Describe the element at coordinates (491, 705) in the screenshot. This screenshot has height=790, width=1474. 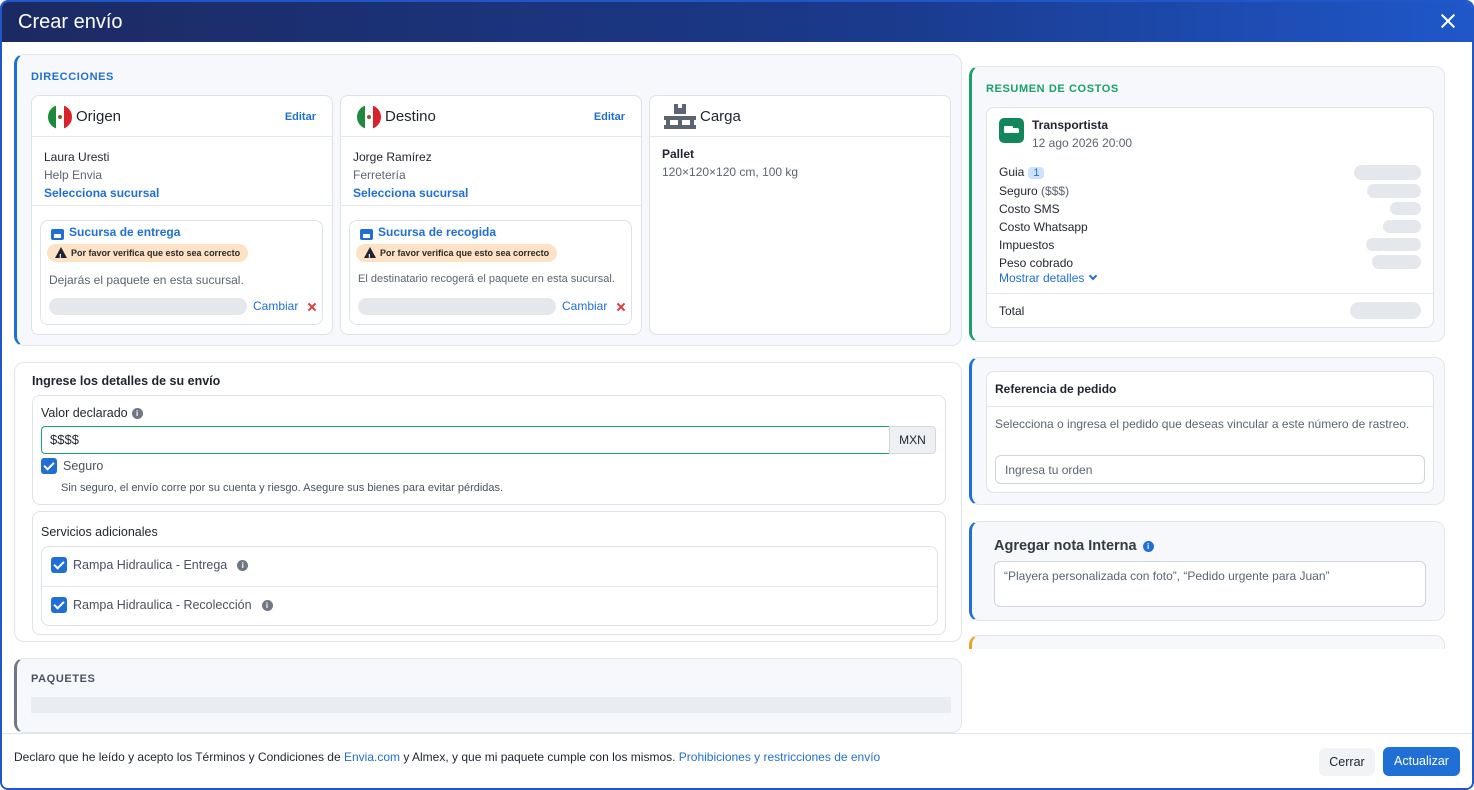
I see `packages-table-header` at that location.